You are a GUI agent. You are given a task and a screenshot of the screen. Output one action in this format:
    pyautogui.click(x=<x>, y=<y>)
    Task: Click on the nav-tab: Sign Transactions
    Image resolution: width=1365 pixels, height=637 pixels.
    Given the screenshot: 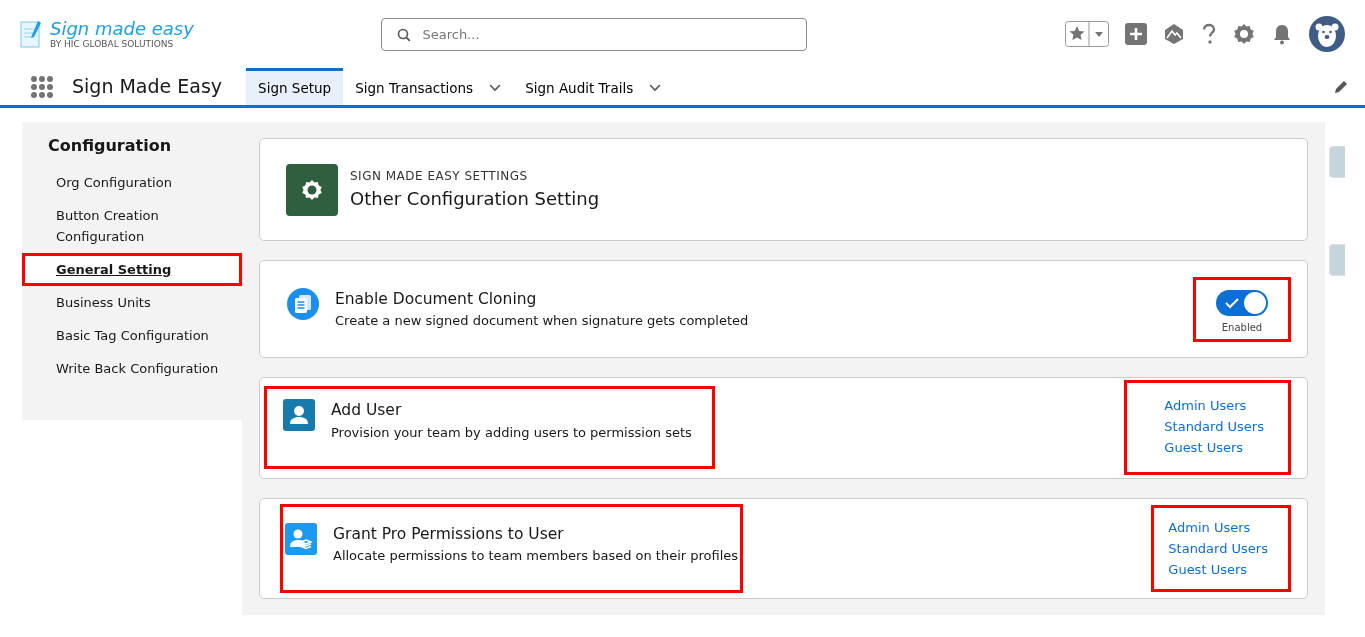 What is the action you would take?
    pyautogui.click(x=428, y=86)
    